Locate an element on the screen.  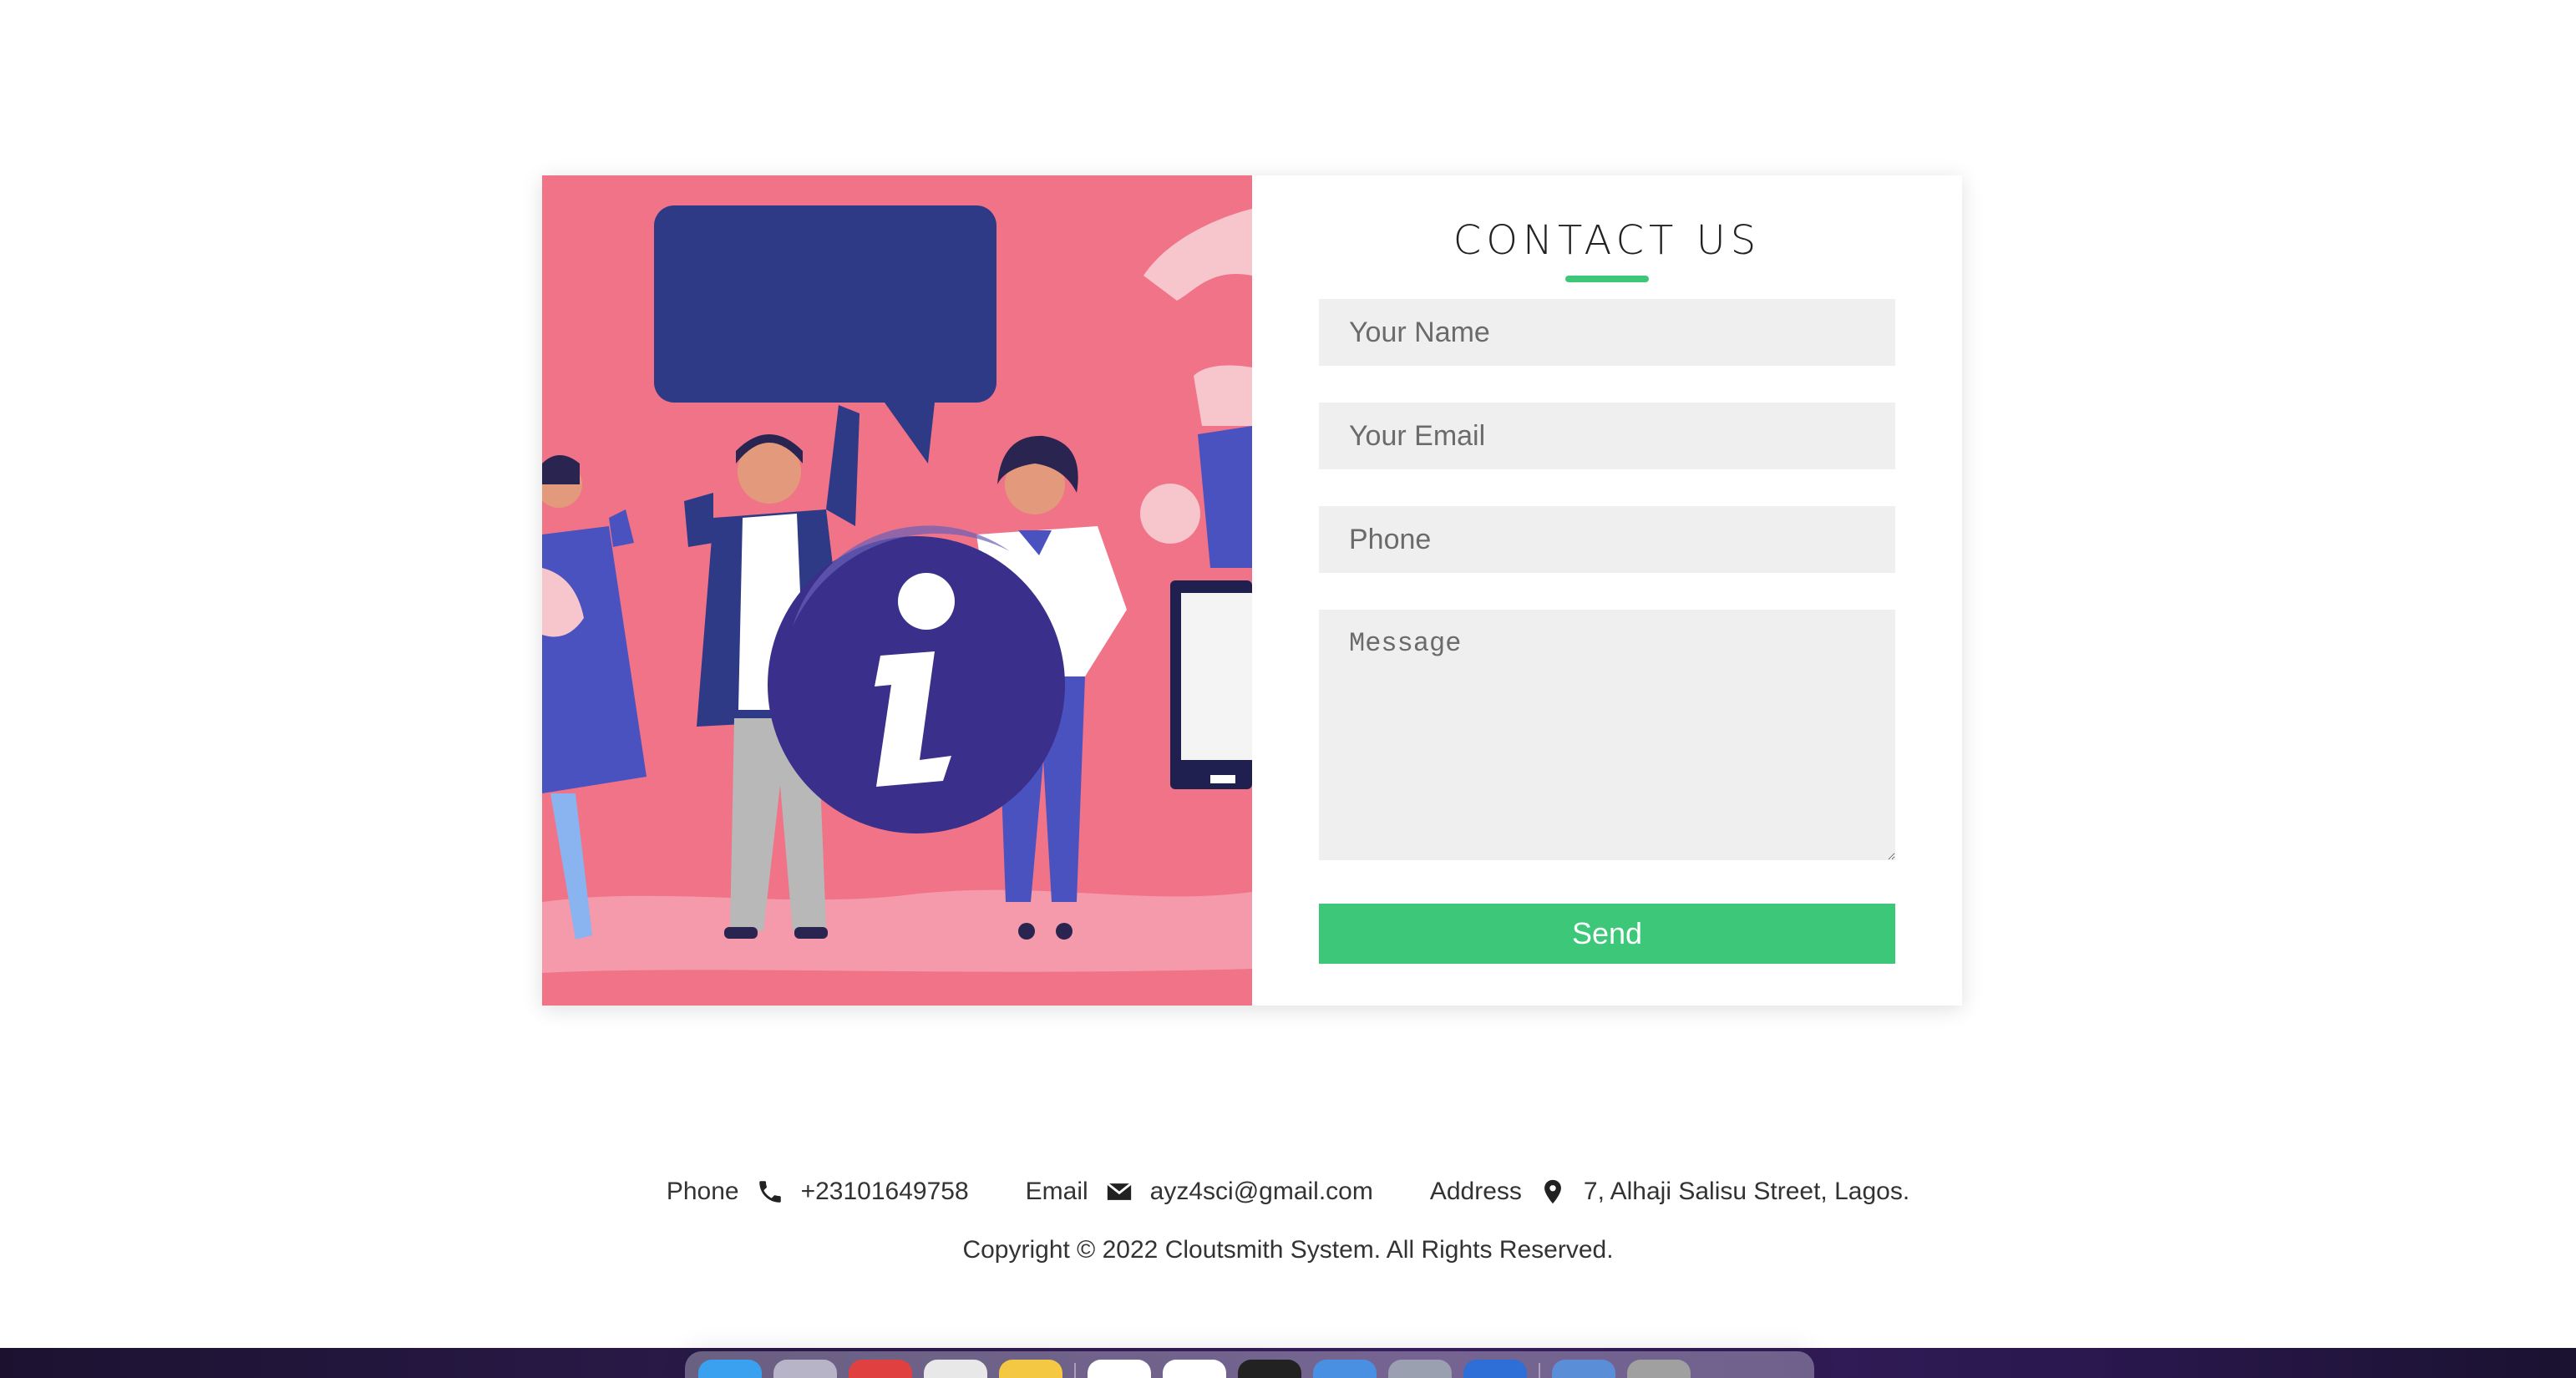
footer-email: Email ayz4sci@gmail.com is located at coordinates (1199, 1192).